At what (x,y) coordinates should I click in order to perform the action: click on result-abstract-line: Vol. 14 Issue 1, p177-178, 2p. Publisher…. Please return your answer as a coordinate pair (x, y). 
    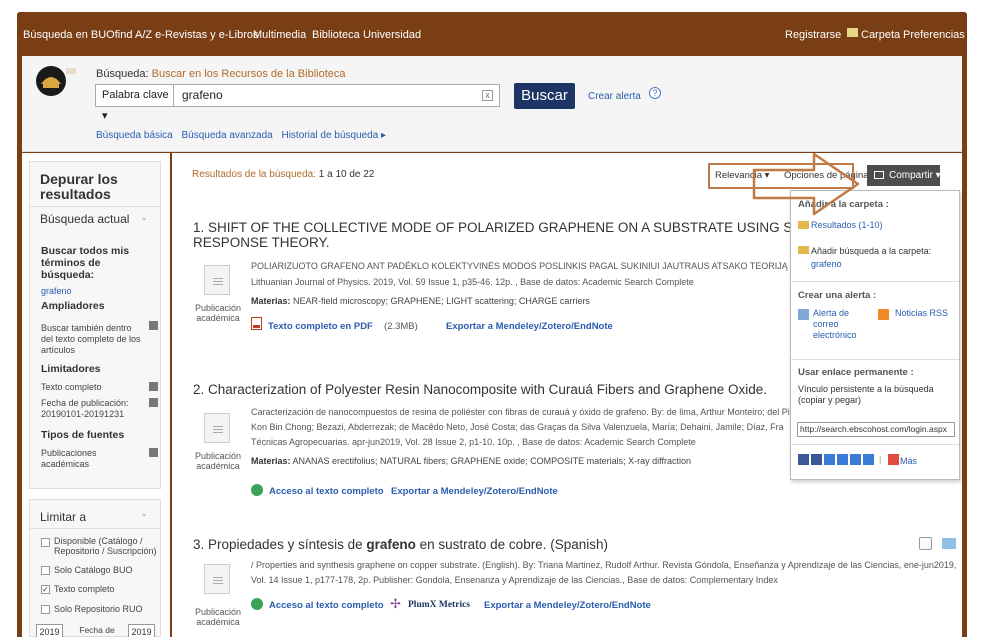
    Looking at the image, I should click on (514, 580).